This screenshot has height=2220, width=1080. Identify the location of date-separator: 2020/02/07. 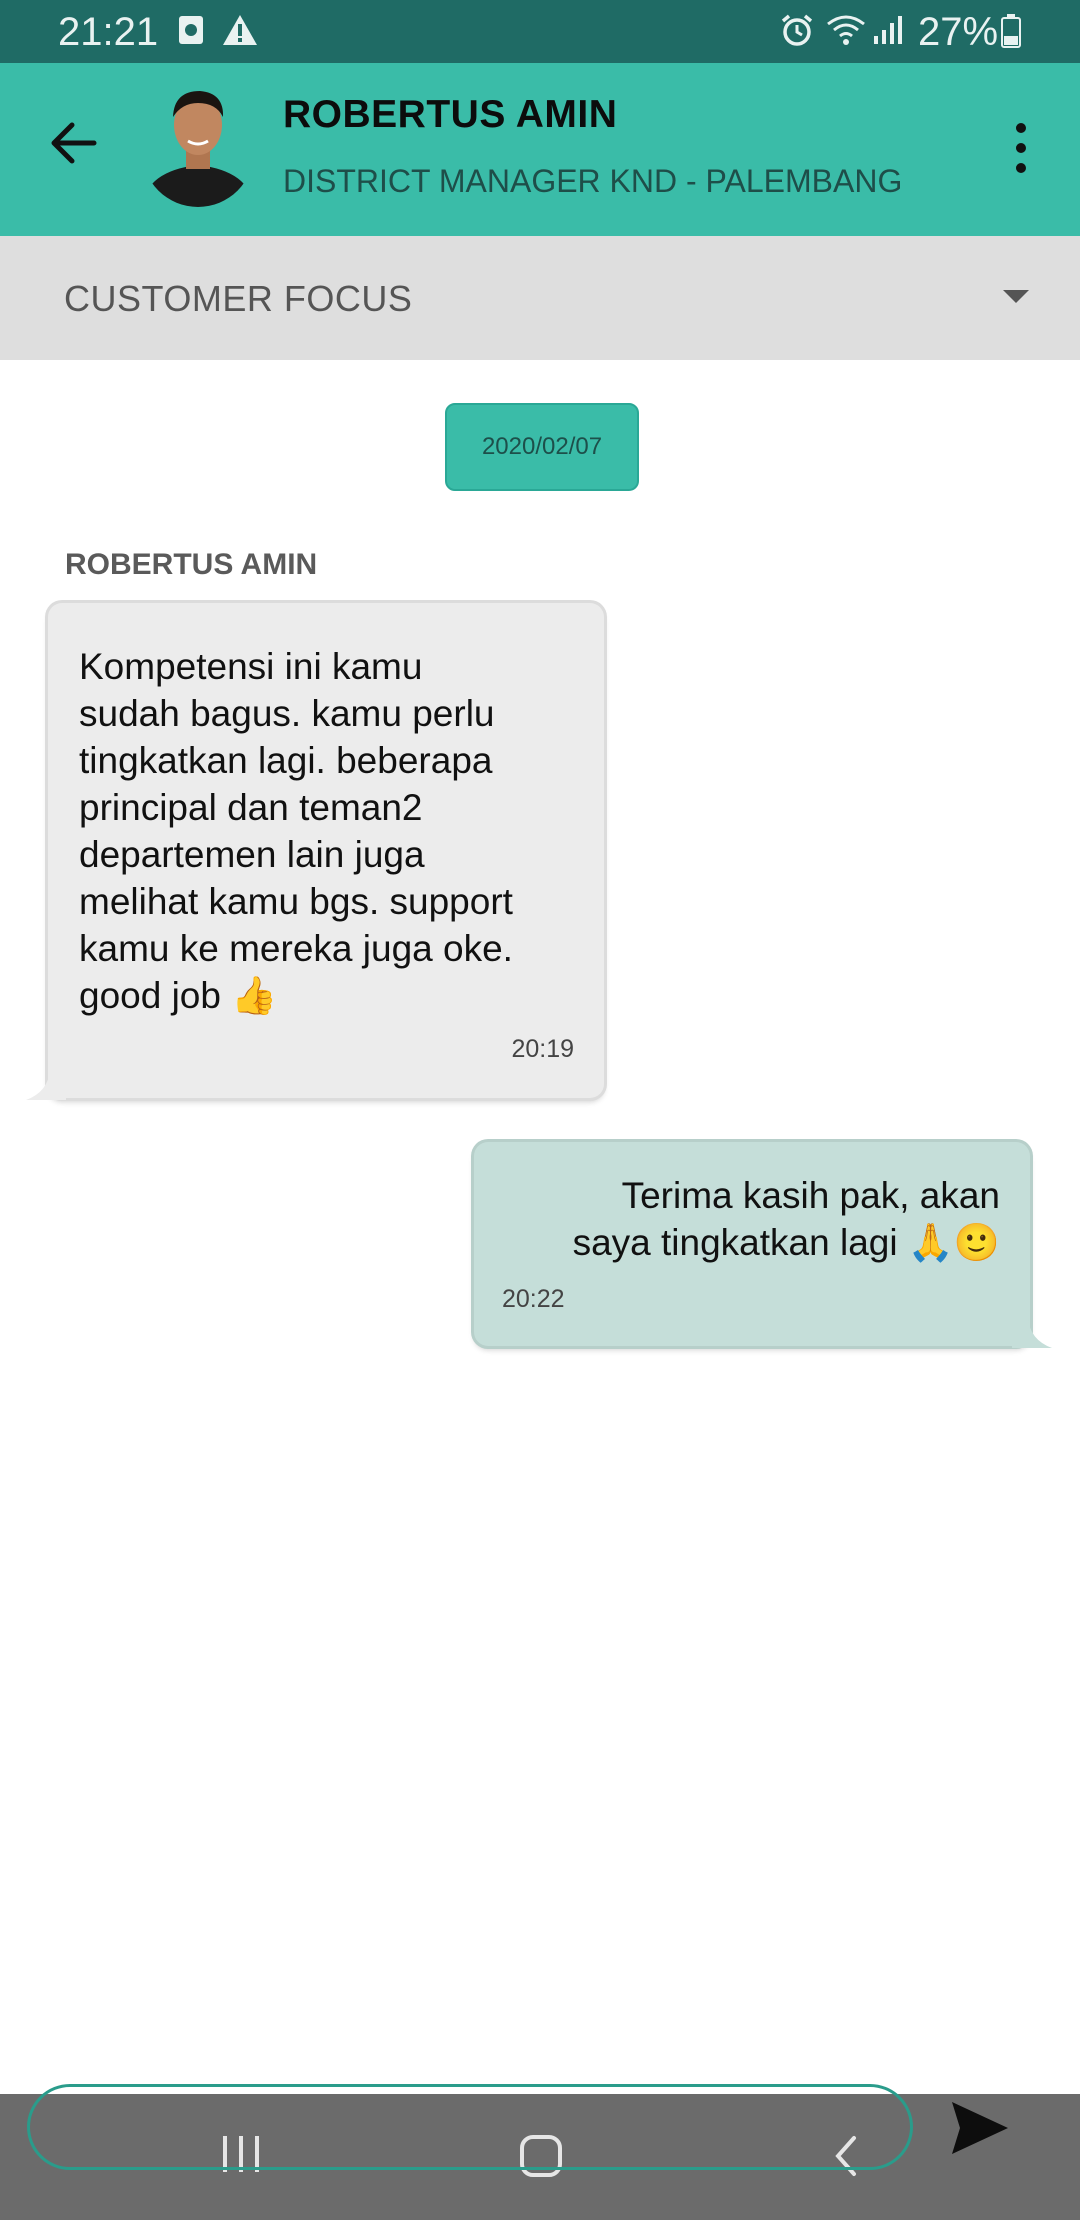
(542, 447).